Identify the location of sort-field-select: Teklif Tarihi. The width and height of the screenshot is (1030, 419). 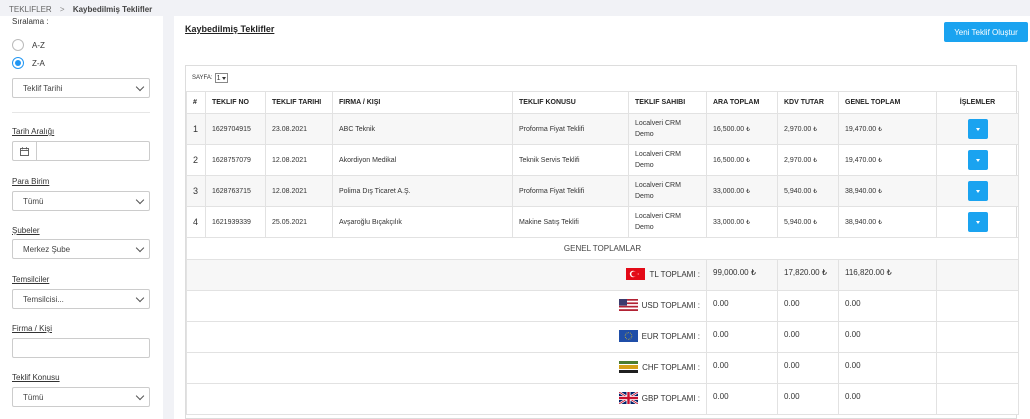
(81, 88).